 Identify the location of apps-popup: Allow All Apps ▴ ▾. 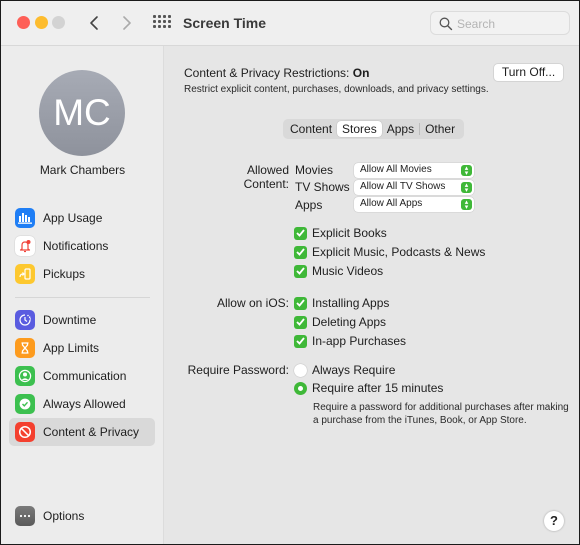
(414, 204).